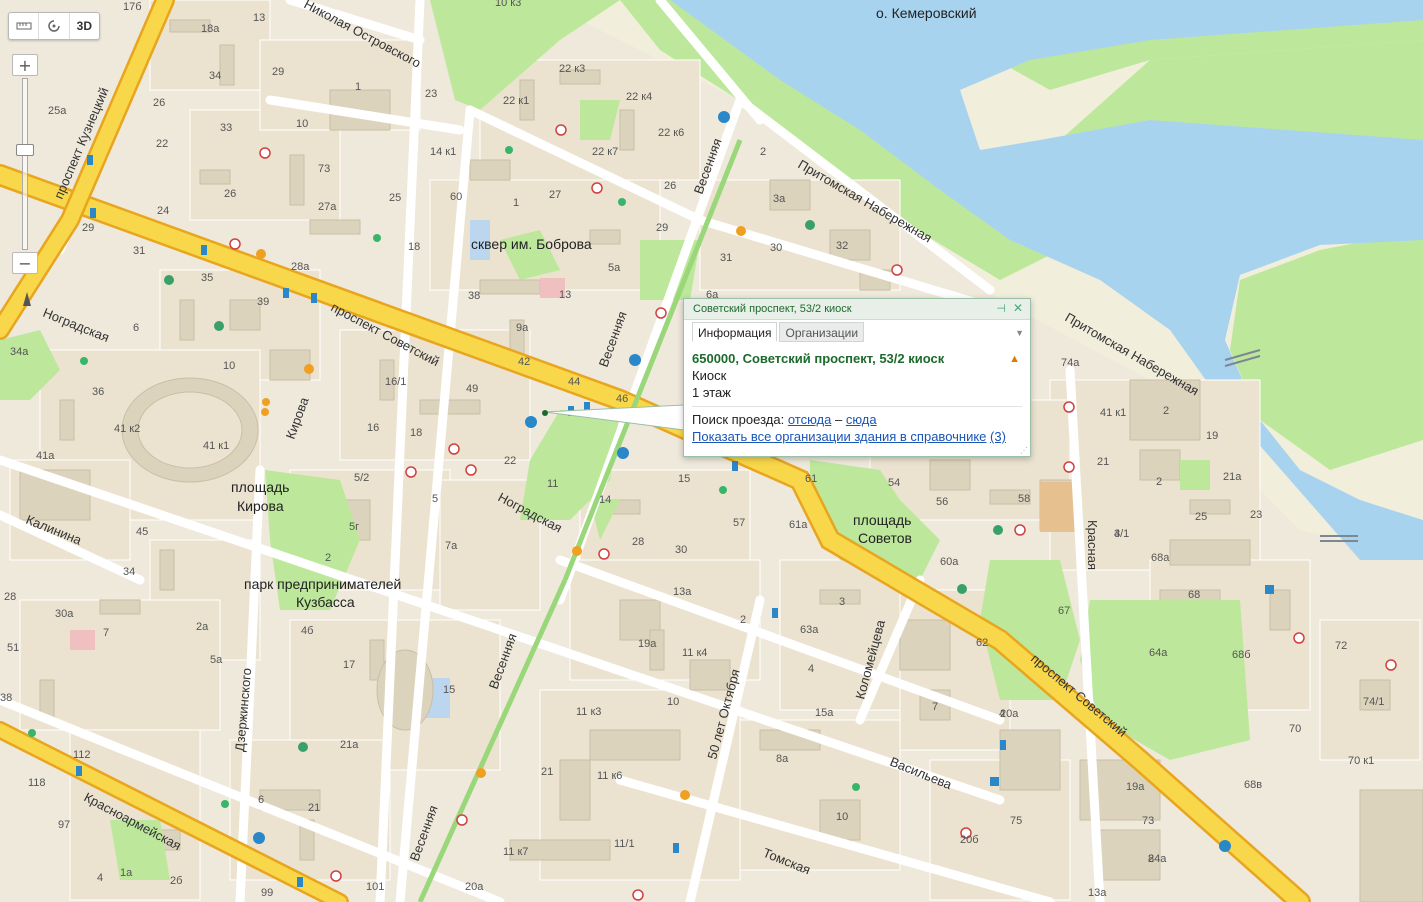 Image resolution: width=1423 pixels, height=902 pixels. I want to click on zoom-slider-handle, so click(25, 150).